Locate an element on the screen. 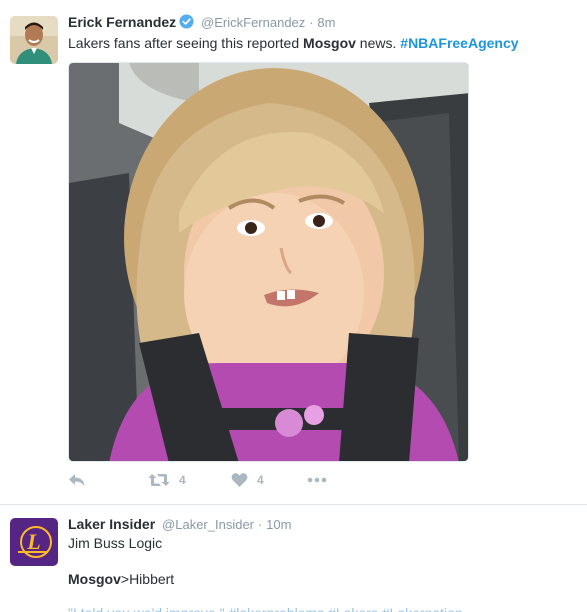 This screenshot has width=587, height=612. avatar is located at coordinates (34, 40).